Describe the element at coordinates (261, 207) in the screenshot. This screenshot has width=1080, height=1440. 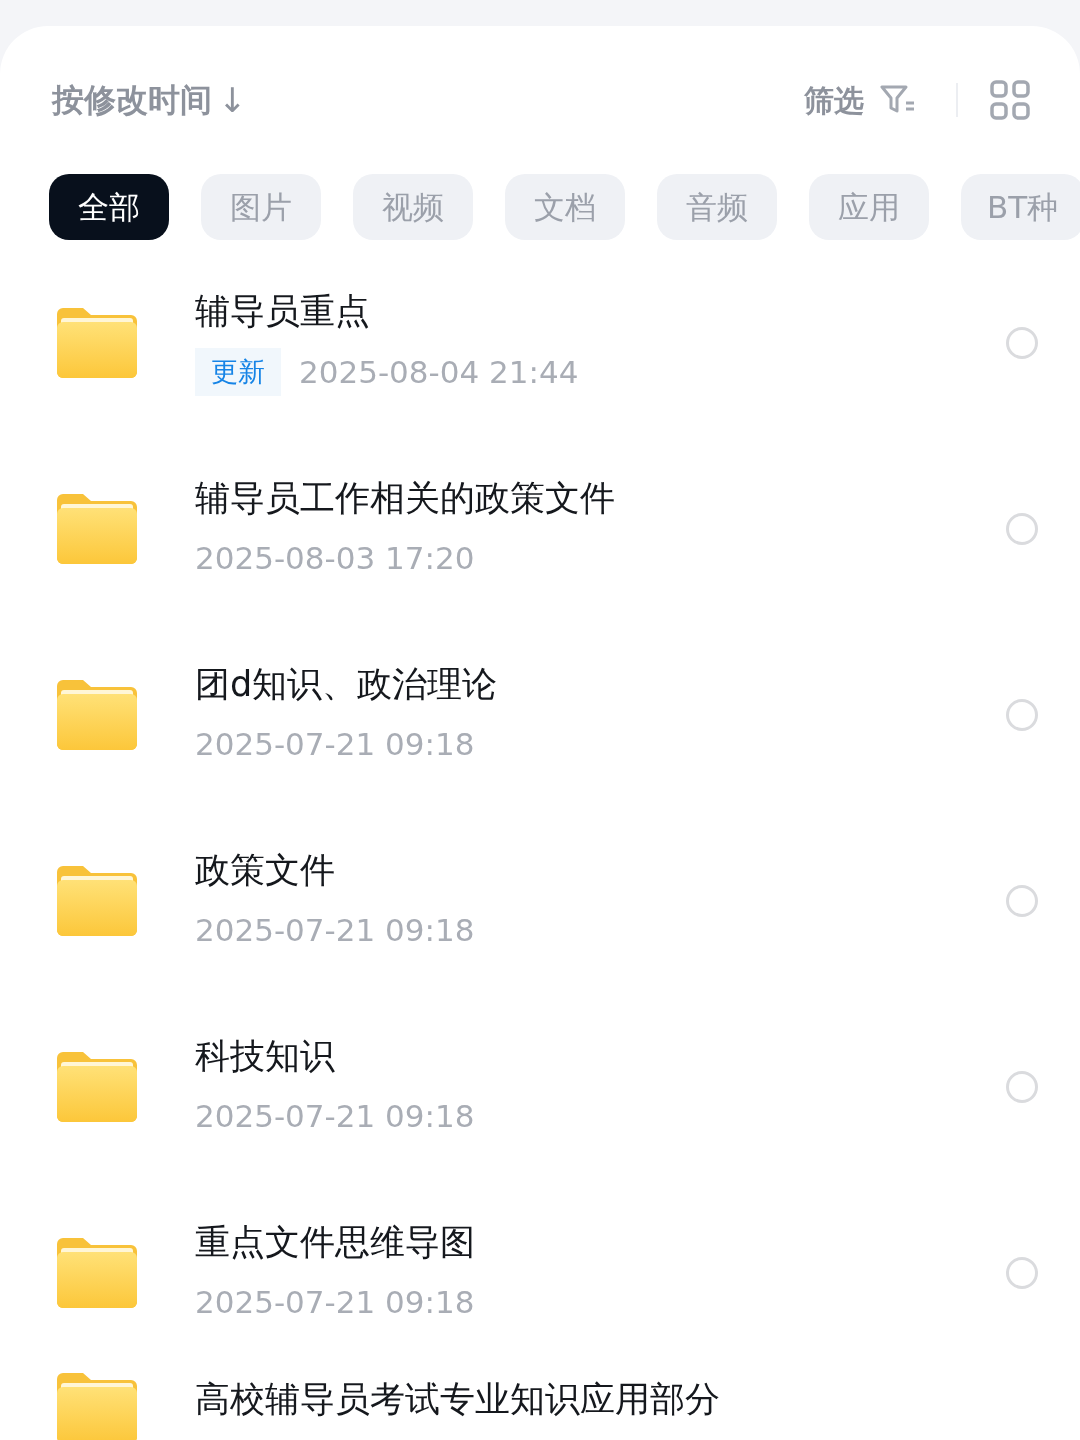
I see `category-tab: 图片` at that location.